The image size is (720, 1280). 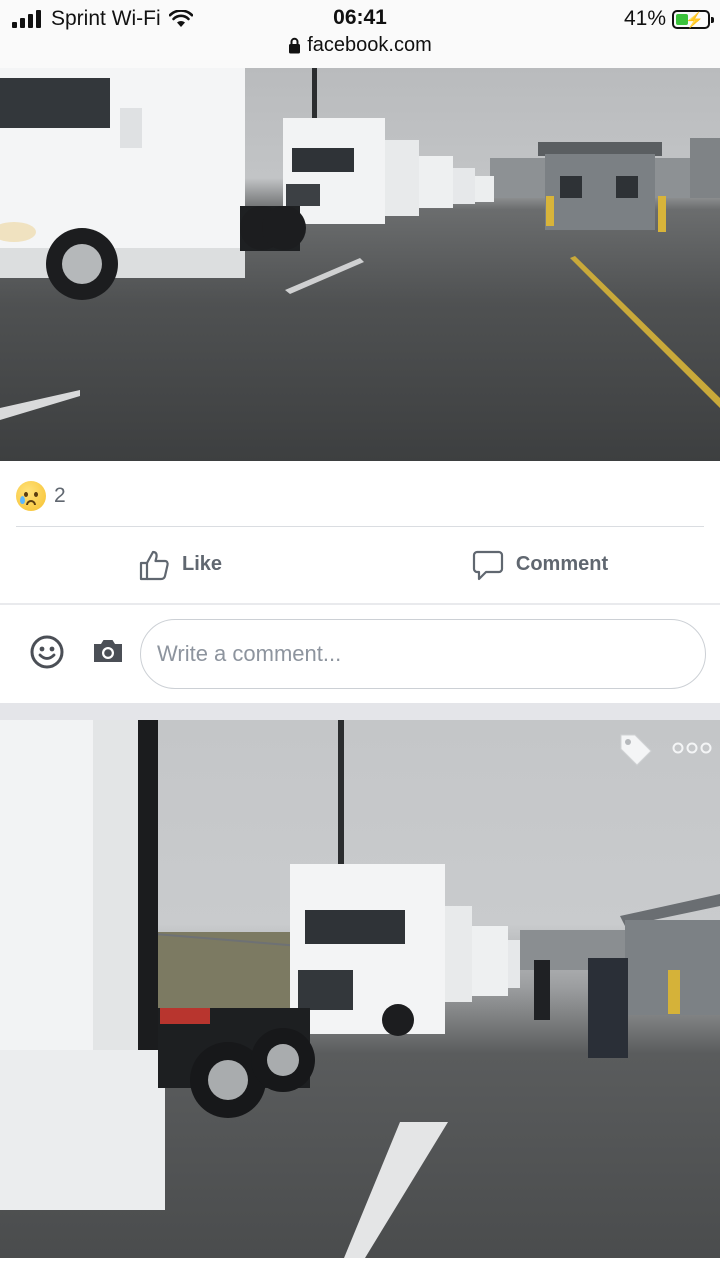 I want to click on tag-button, so click(x=636, y=752).